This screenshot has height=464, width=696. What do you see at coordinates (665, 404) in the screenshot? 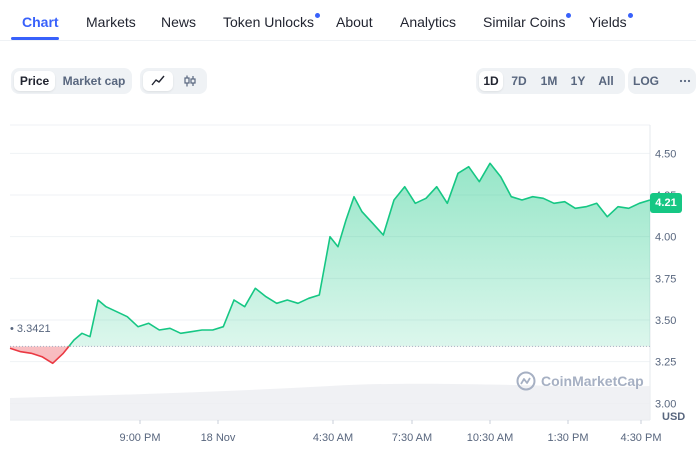
I see `y-tick-label: 3.00` at bounding box center [665, 404].